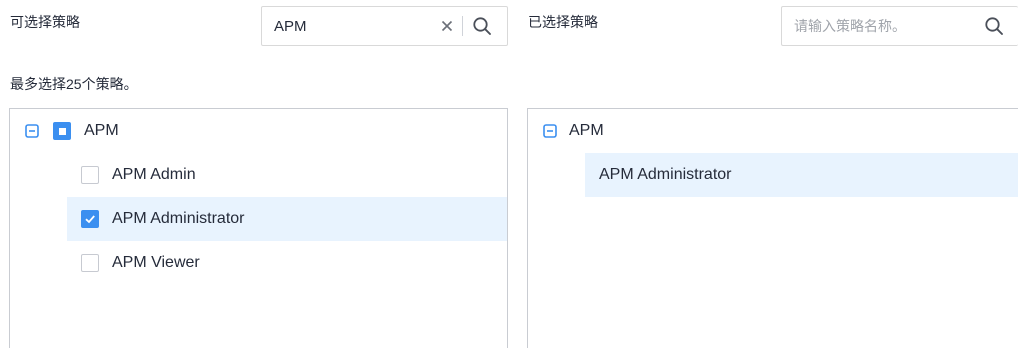 The height and width of the screenshot is (348, 1018). What do you see at coordinates (563, 22) in the screenshot?
I see `selected-policies-label: 已选择策略` at bounding box center [563, 22].